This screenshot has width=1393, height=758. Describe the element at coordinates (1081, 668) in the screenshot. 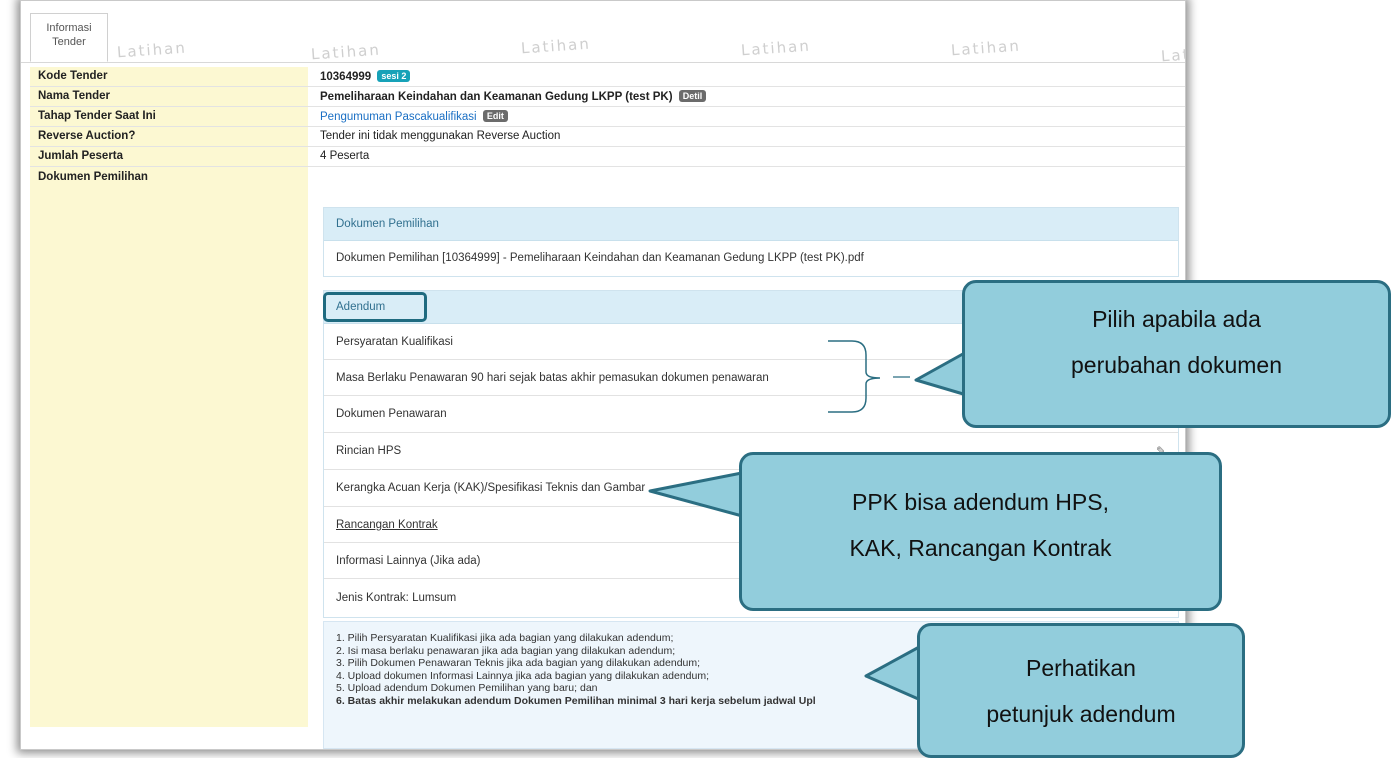

I see `callout-text: Perhatikan` at that location.